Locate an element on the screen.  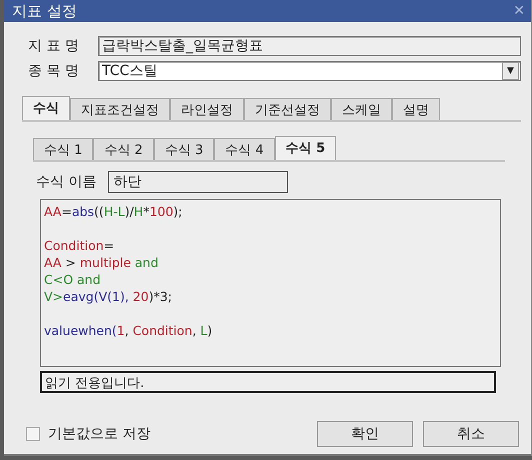
formula-tab: 수식 3 is located at coordinates (184, 149).